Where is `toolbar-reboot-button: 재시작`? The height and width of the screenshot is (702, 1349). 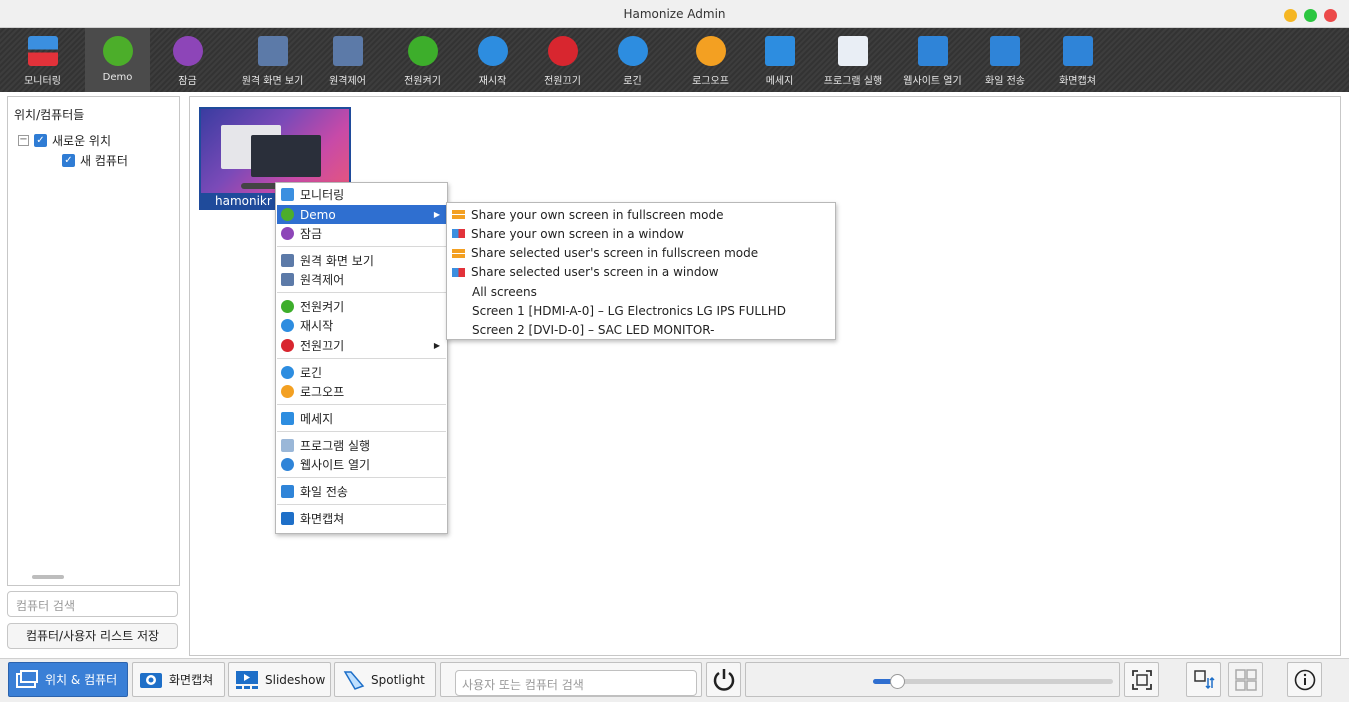 toolbar-reboot-button: 재시작 is located at coordinates (492, 60).